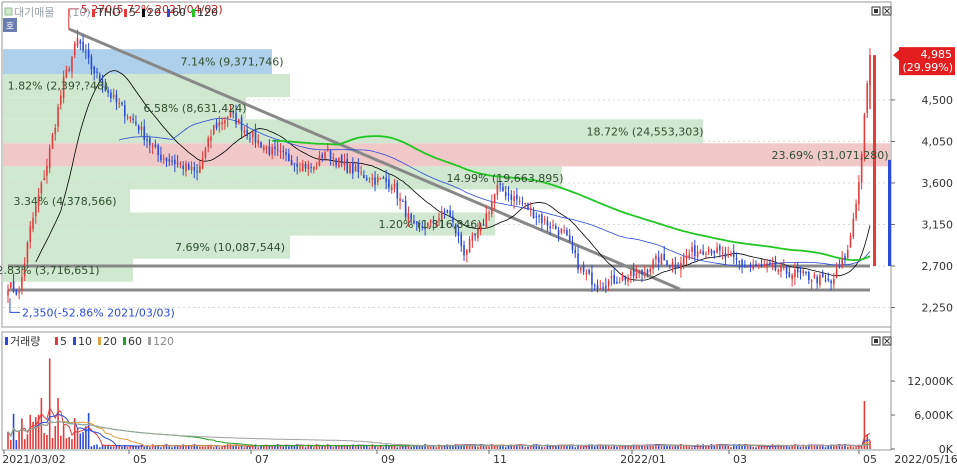  I want to click on volume-legend-swatch, so click(6, 341).